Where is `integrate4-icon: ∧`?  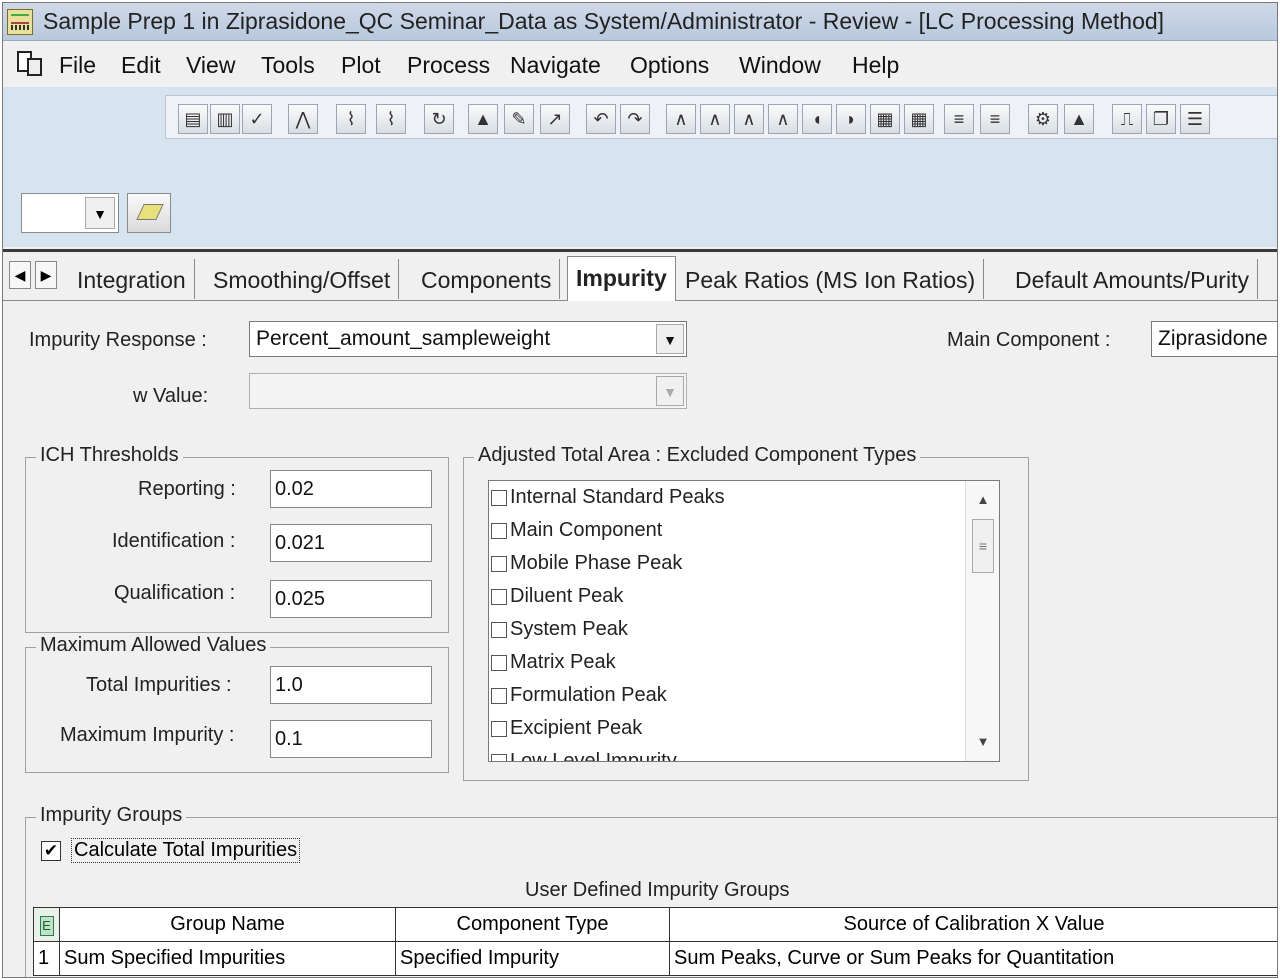 integrate4-icon: ∧ is located at coordinates (783, 119).